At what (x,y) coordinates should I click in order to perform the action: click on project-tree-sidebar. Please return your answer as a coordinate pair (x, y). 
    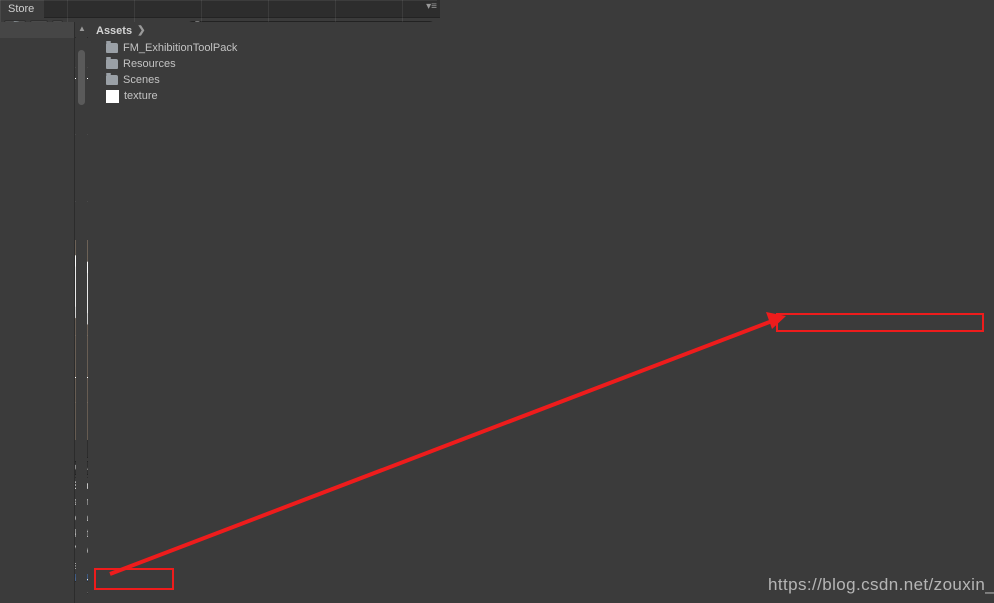
    Looking at the image, I should click on (37, 312).